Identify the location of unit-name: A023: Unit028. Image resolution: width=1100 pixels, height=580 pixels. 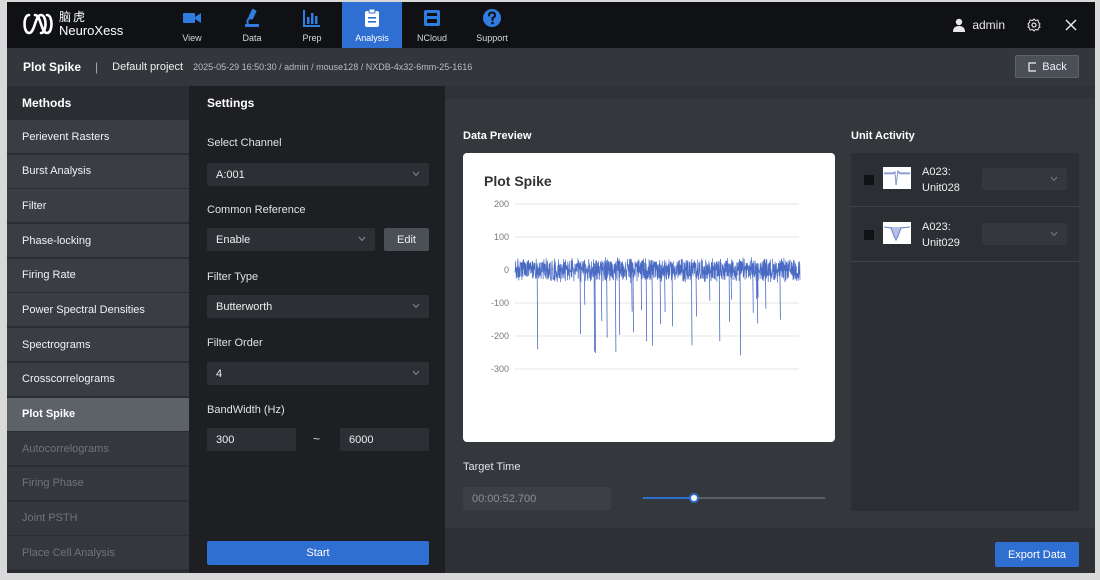
(944, 180).